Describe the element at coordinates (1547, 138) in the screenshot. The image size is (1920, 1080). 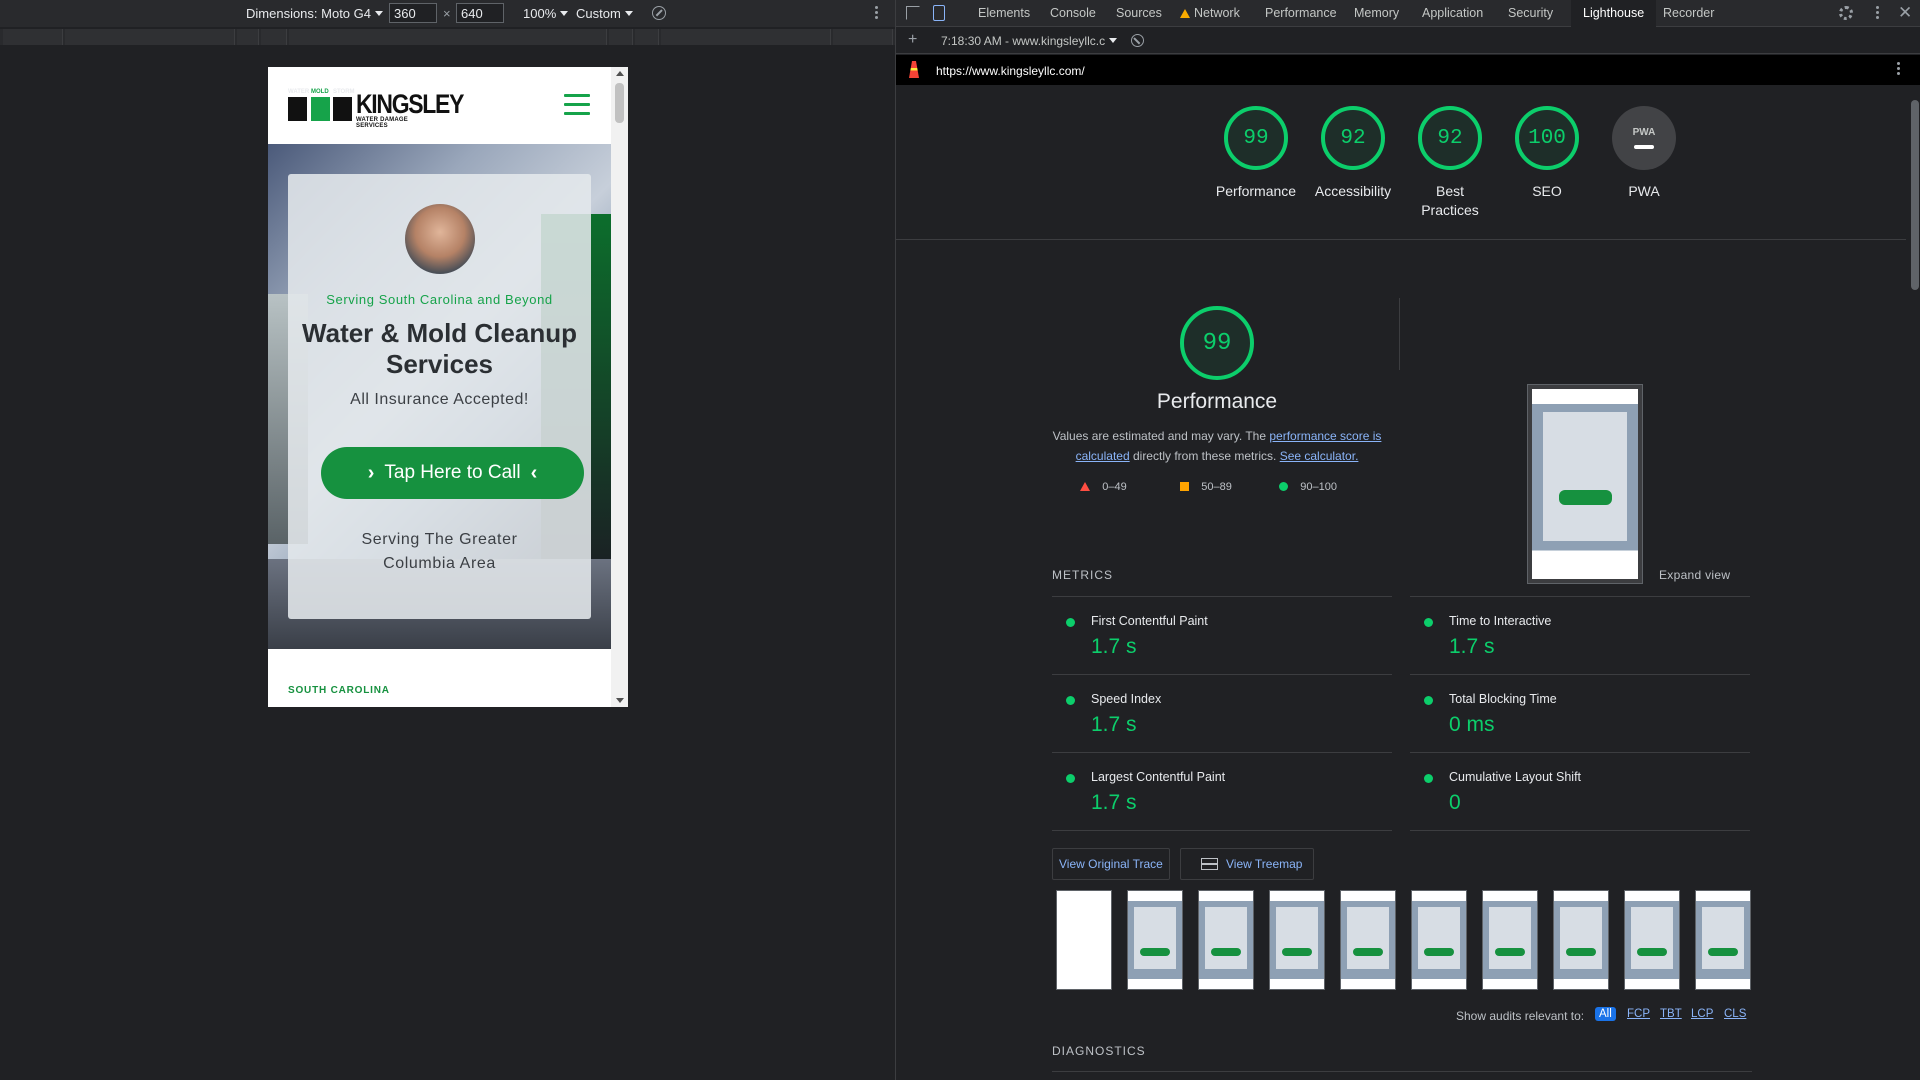
I see `gauge-score: 100` at that location.